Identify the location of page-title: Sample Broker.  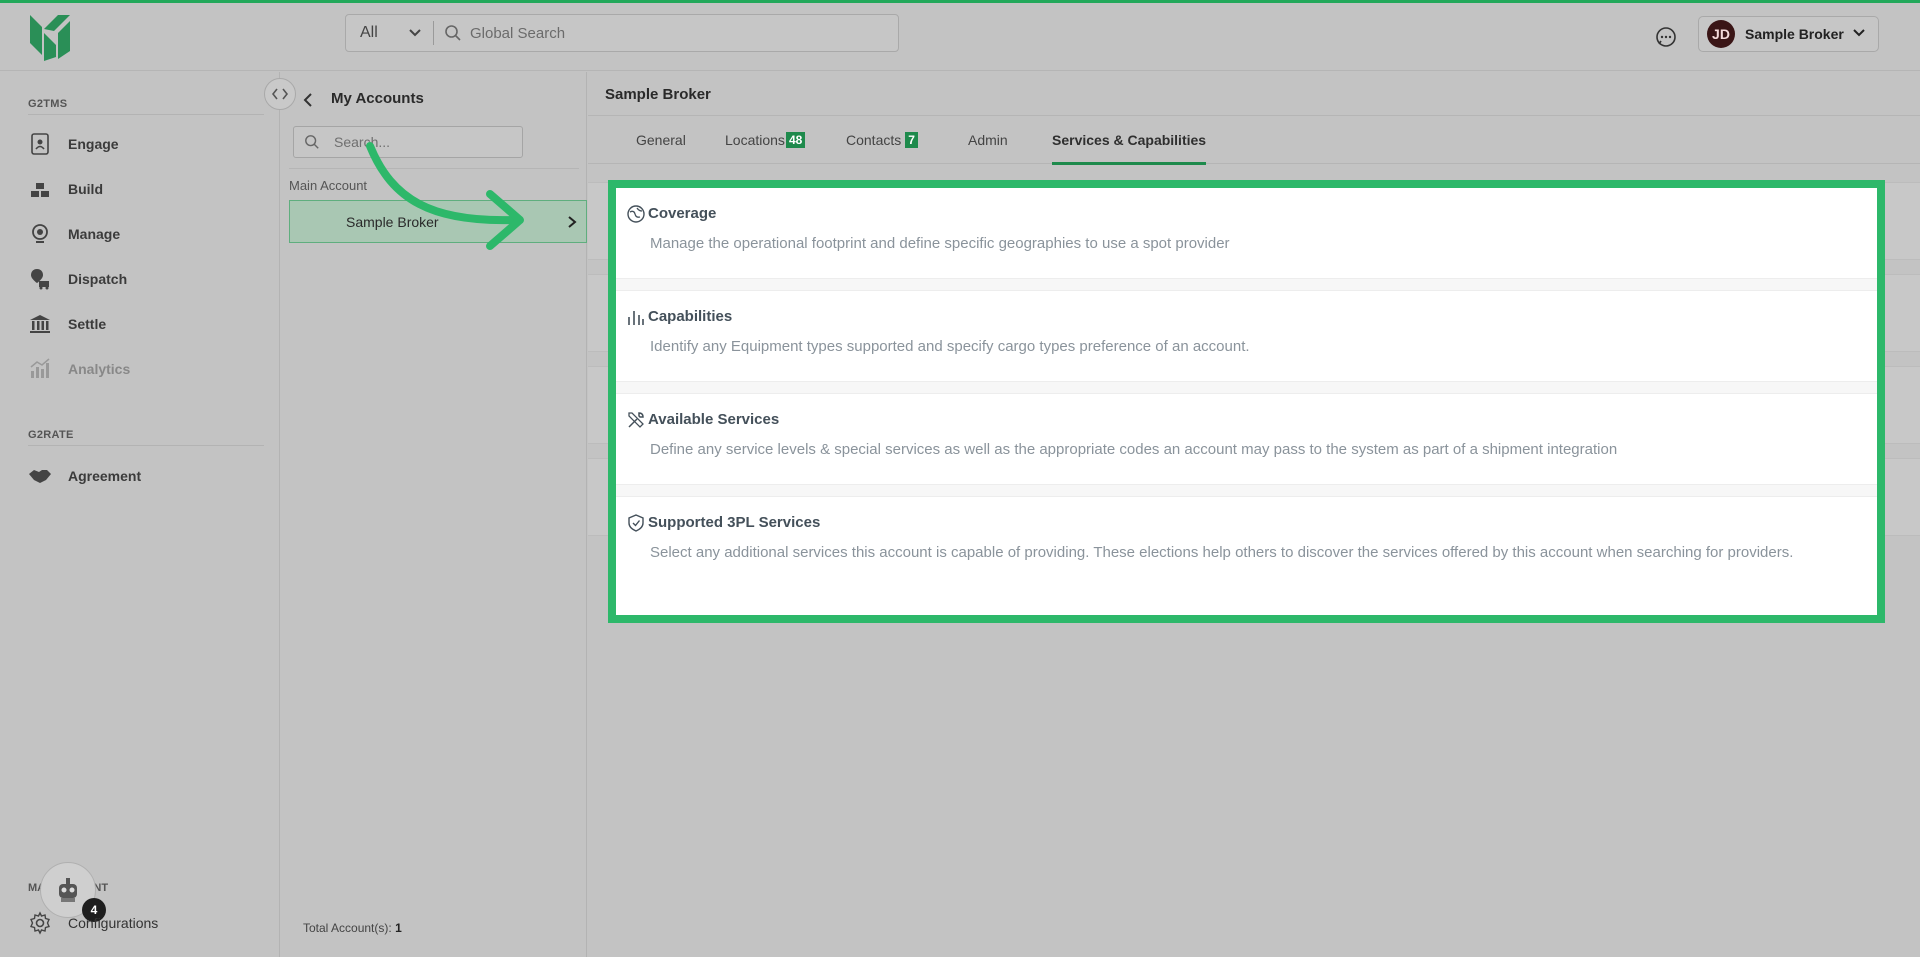
(658, 94).